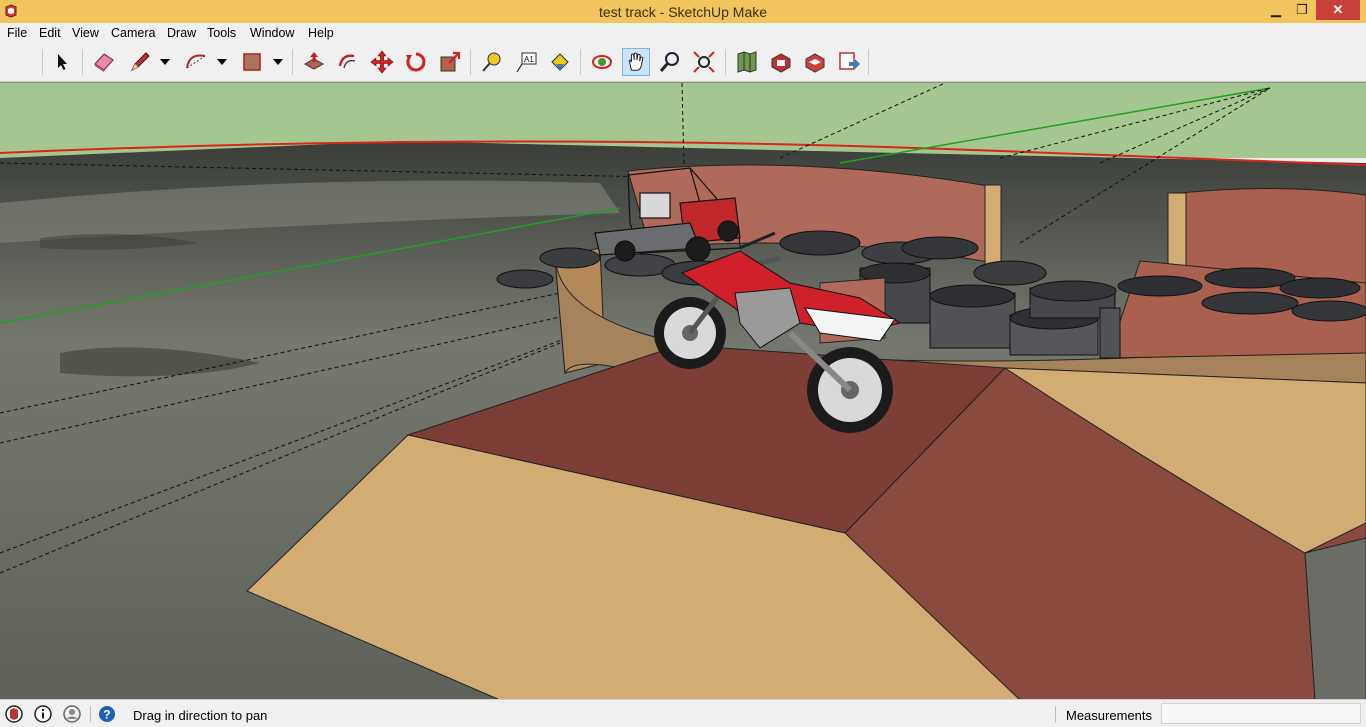 The image size is (1366, 727). Describe the element at coordinates (321, 33) in the screenshot. I see `menu-help: Help` at that location.